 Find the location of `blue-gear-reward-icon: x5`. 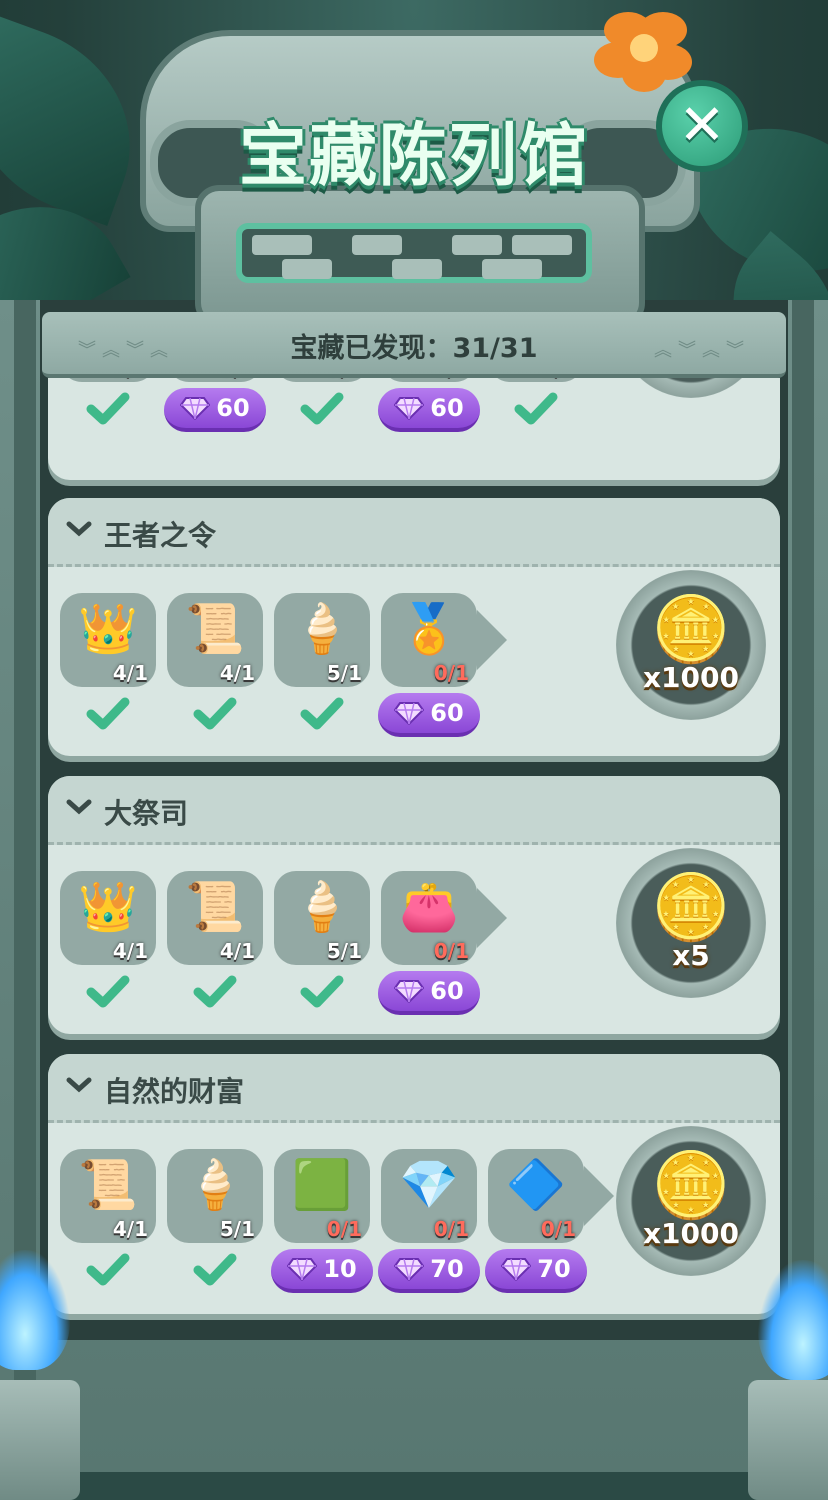

blue-gear-reward-icon: x5 is located at coordinates (691, 388).